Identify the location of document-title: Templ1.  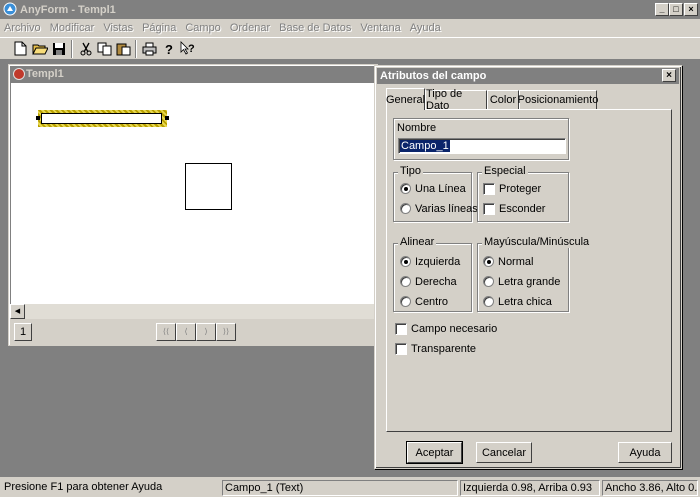
(45, 74).